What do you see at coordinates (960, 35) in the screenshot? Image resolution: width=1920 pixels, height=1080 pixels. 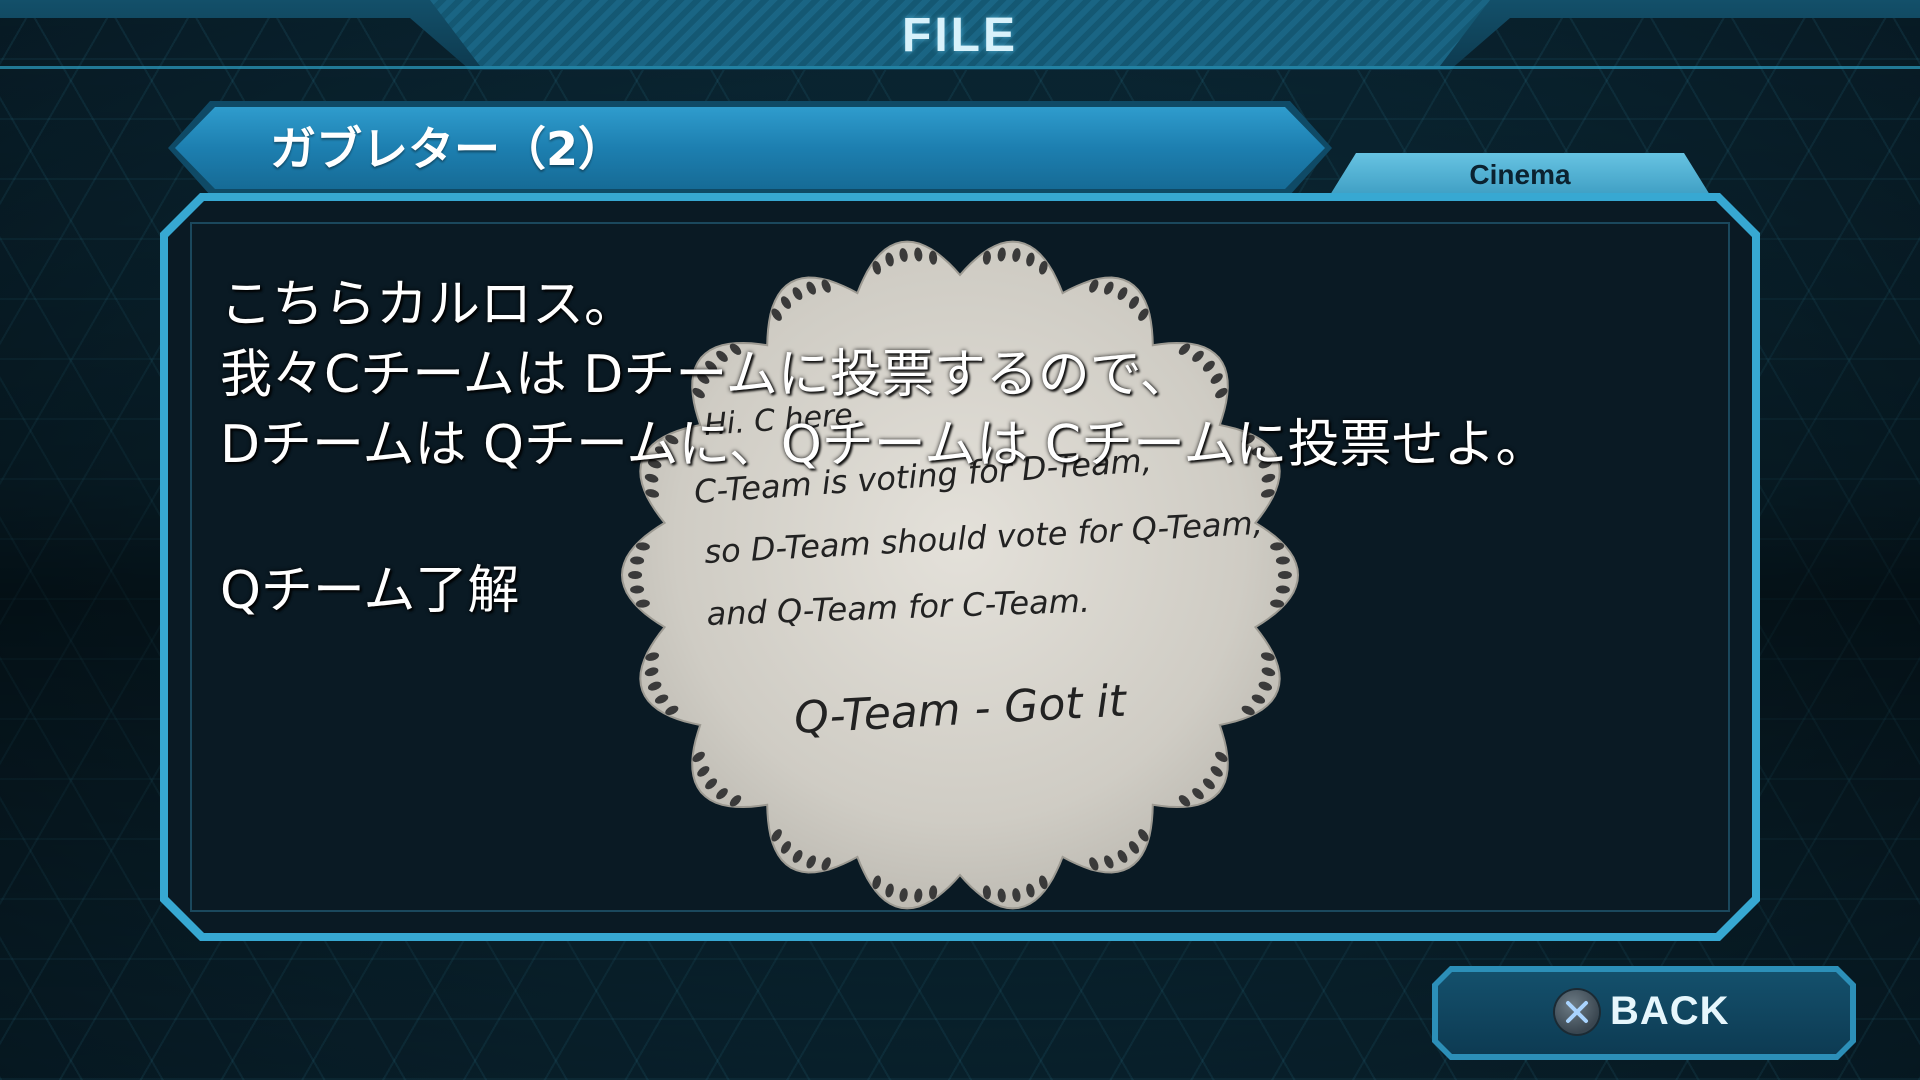 I see `screen-title: FILE` at bounding box center [960, 35].